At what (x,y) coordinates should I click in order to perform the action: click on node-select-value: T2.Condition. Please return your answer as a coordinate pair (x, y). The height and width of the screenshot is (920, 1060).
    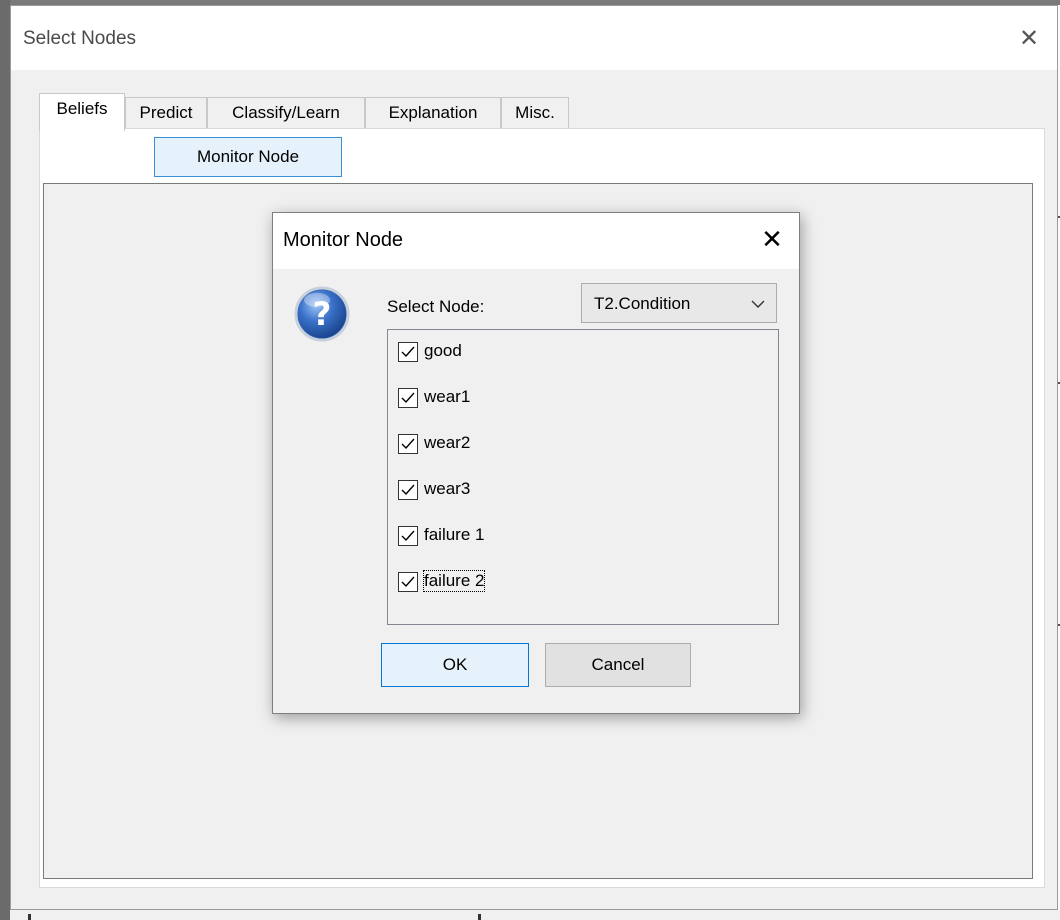
    Looking at the image, I should click on (642, 303).